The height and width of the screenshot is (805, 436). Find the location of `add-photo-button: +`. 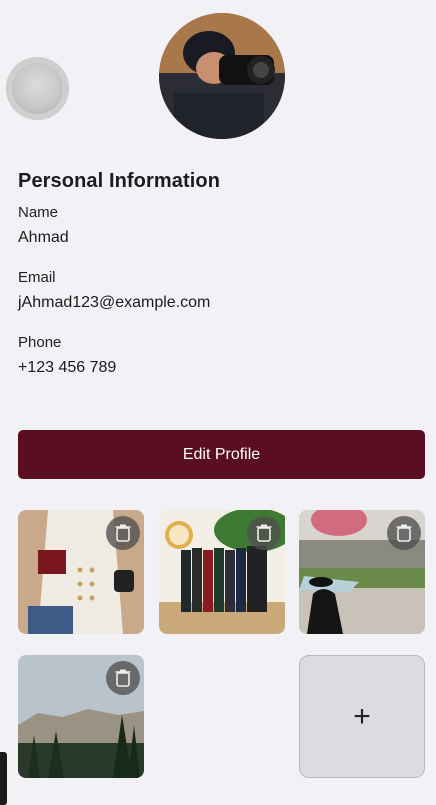

add-photo-button: + is located at coordinates (362, 716).